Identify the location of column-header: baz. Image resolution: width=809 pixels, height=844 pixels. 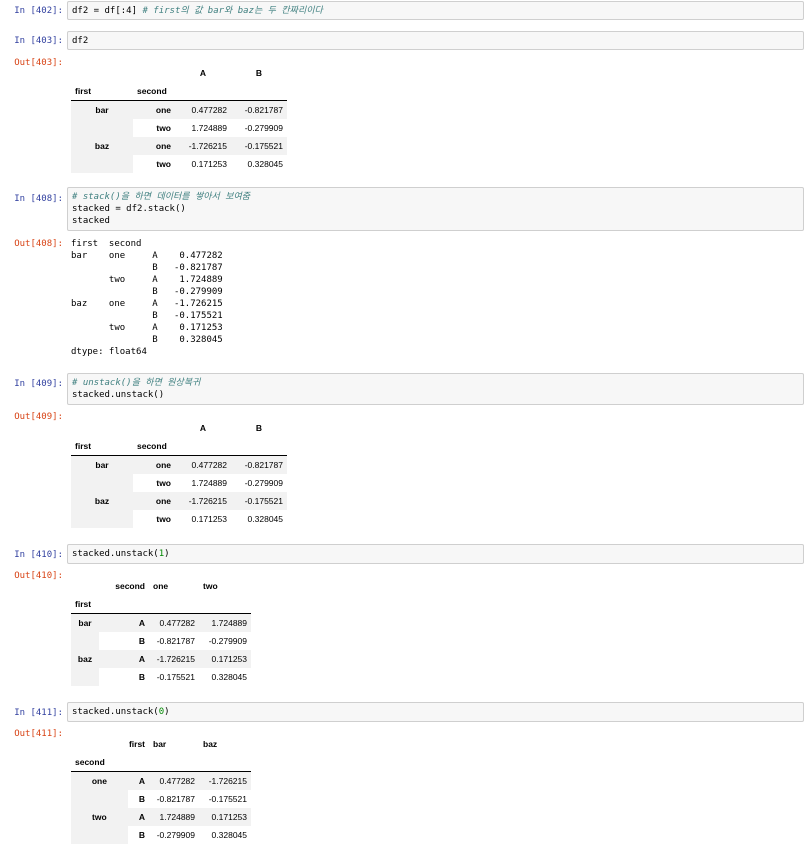
(210, 744).